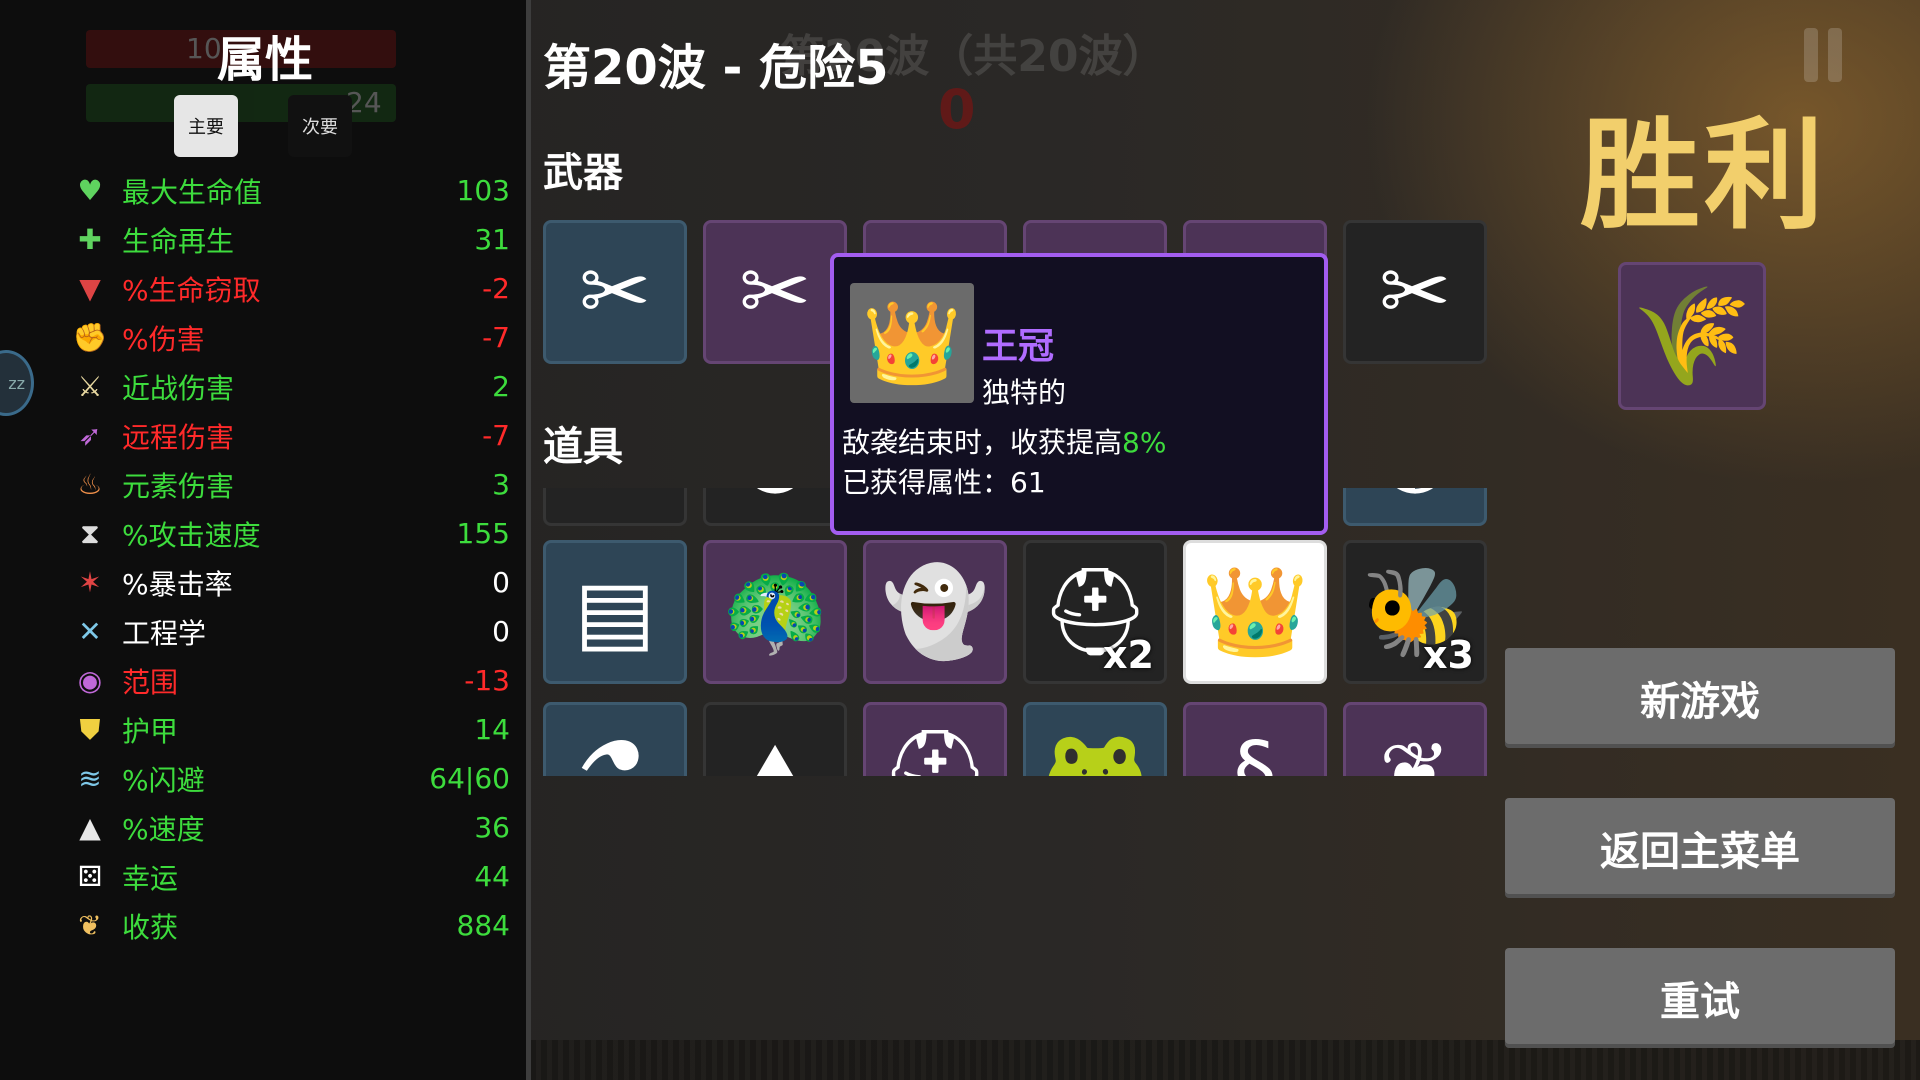  What do you see at coordinates (1415, 750) in the screenshot?
I see `slot-glyph: ❦` at bounding box center [1415, 750].